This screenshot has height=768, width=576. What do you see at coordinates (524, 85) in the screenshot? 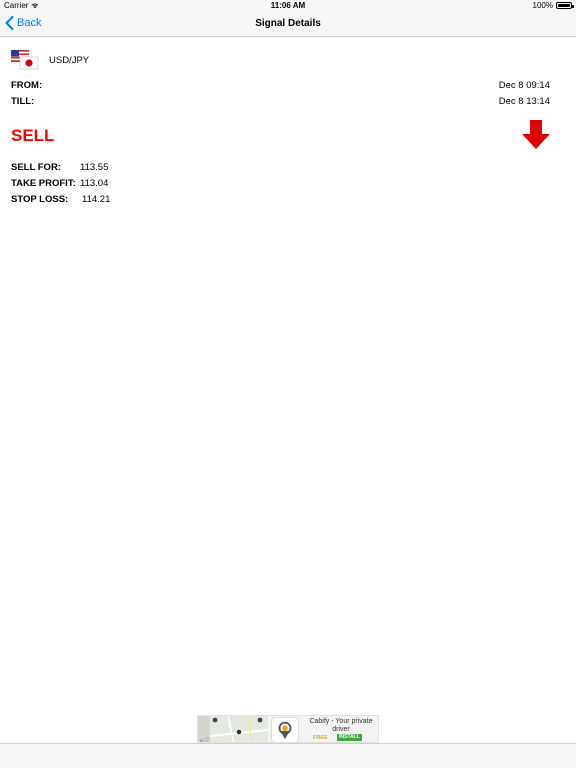
I see `from-value: Dec 8 09:14` at bounding box center [524, 85].